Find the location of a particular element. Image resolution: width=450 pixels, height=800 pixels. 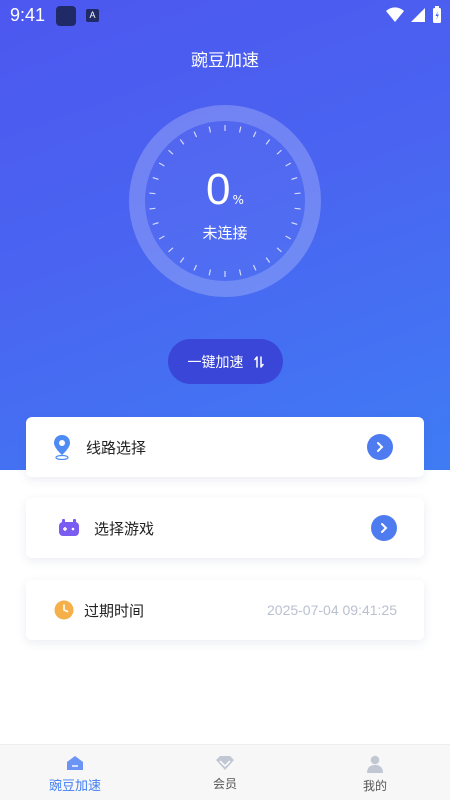

boost-button-label: 一键加速 is located at coordinates (215, 362).